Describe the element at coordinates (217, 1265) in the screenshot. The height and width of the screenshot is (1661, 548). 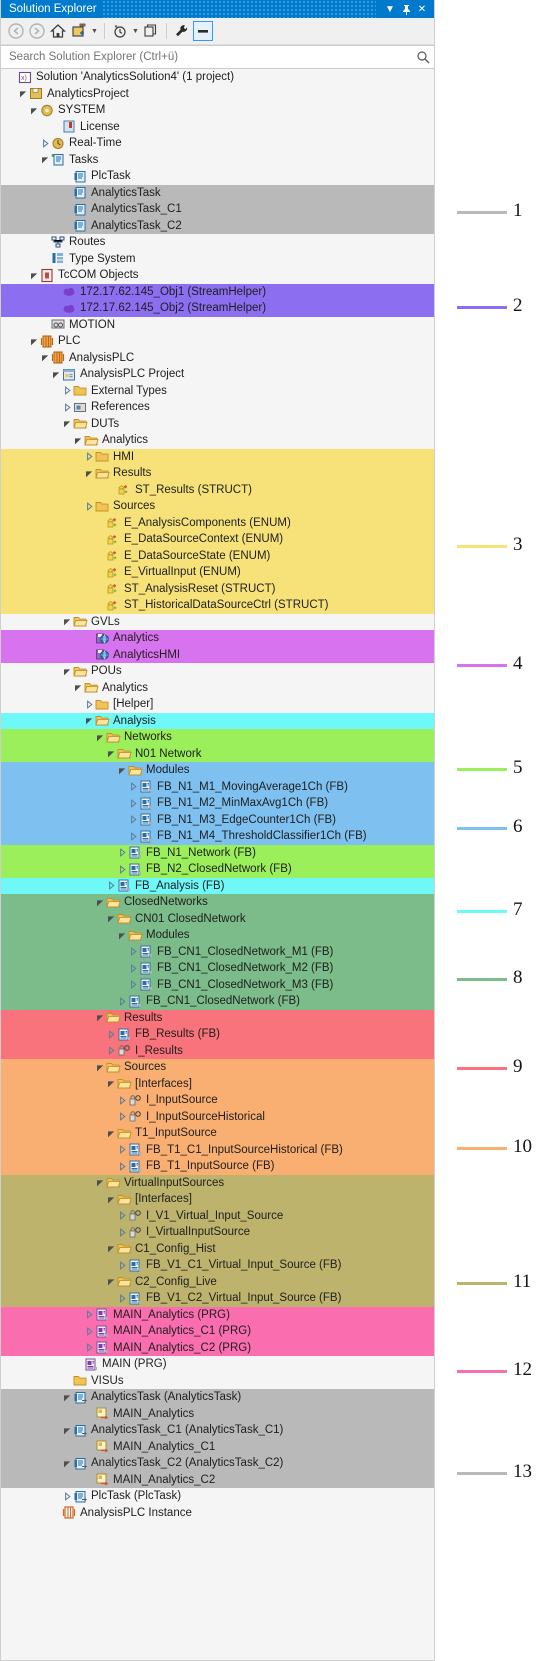
I see `tree-item: FB_V1_C1_Virtual_Input_Source (FB)` at that location.